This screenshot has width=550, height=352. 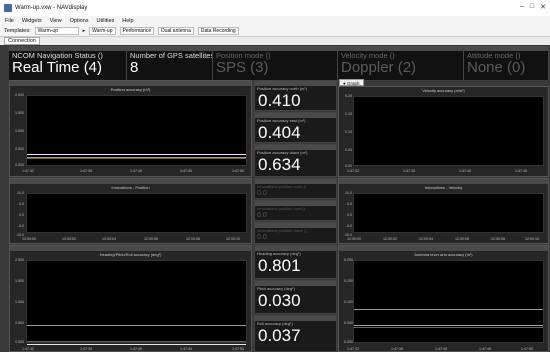 I want to click on minimize-icon: –, so click(x=522, y=7).